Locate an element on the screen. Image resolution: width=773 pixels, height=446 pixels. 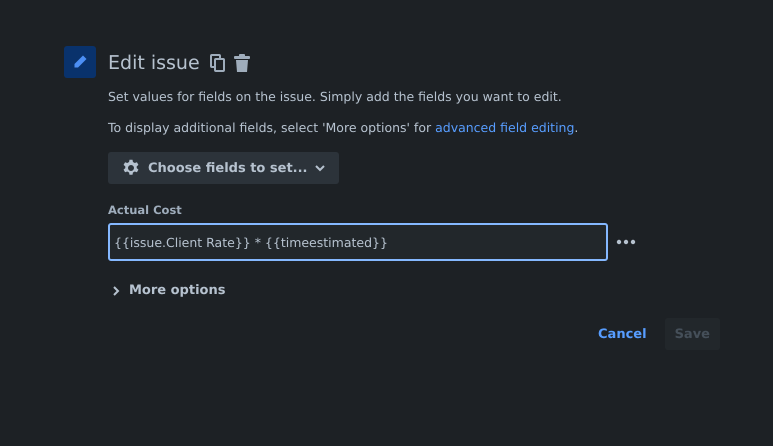
hint-text: To display additional fields, select 'More options' for advanced field editing. is located at coordinates (344, 128).